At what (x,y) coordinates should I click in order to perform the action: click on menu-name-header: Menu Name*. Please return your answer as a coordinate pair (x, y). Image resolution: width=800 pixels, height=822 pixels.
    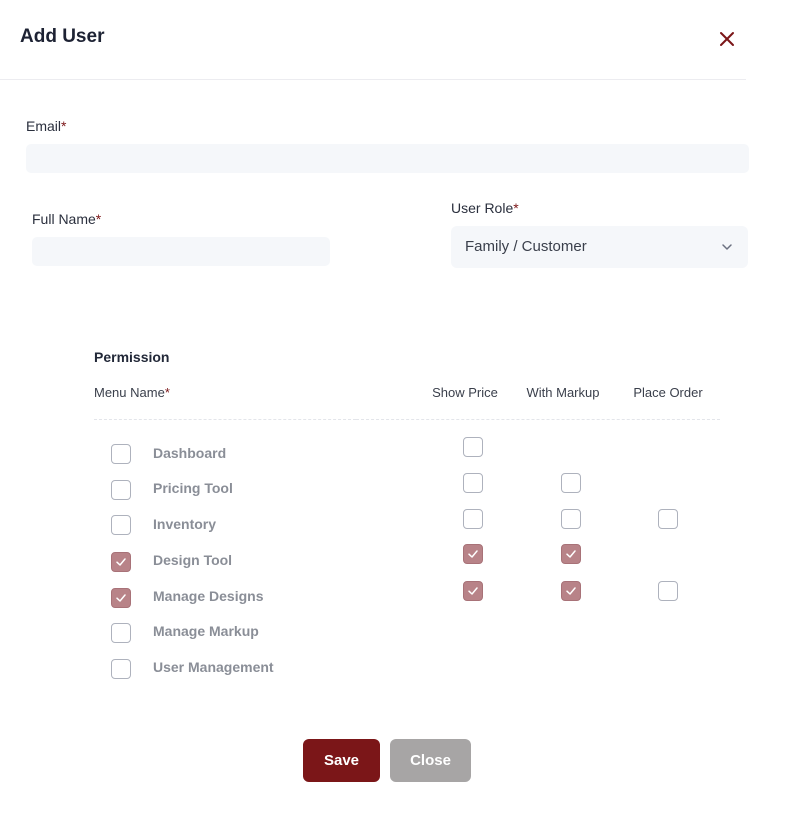
    Looking at the image, I should click on (132, 392).